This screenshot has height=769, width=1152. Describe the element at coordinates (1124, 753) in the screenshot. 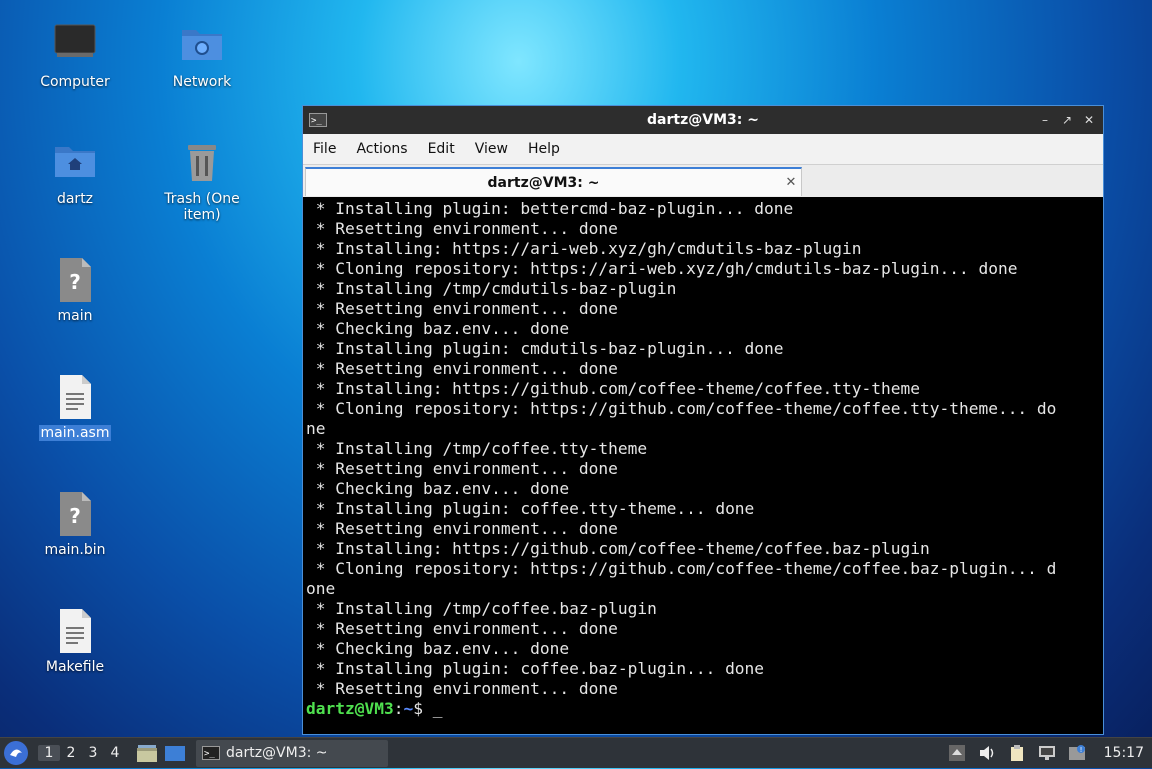

I see `clock: 15:17` at that location.